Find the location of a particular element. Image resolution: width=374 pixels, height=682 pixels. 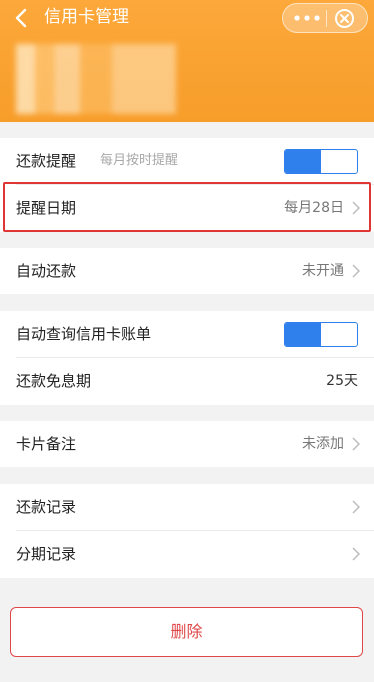

installment-history-label: 分期记录 is located at coordinates (46, 554).